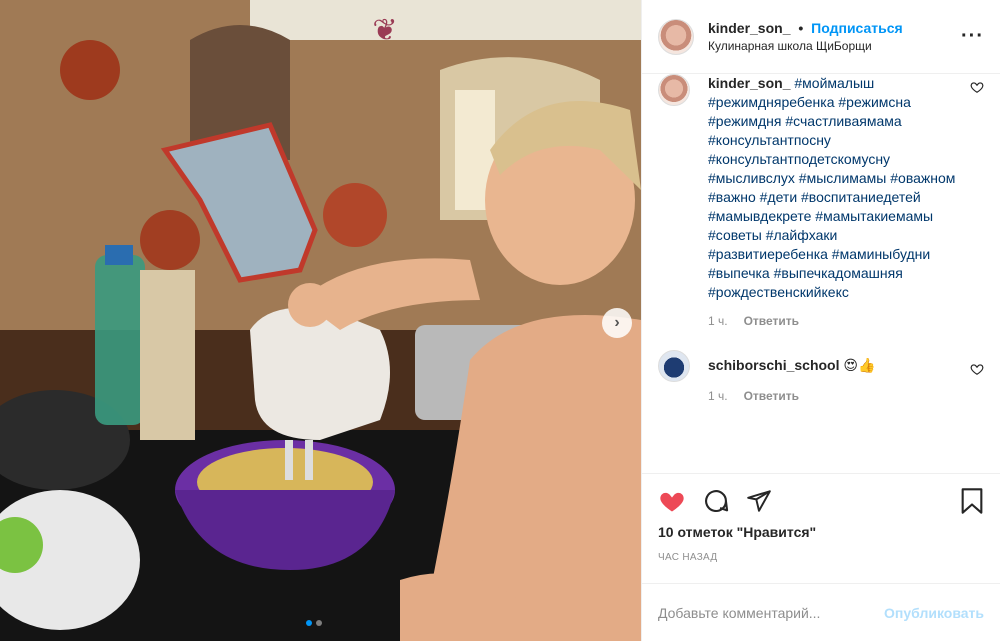  Describe the element at coordinates (674, 90) in the screenshot. I see `caption-avatar` at that location.